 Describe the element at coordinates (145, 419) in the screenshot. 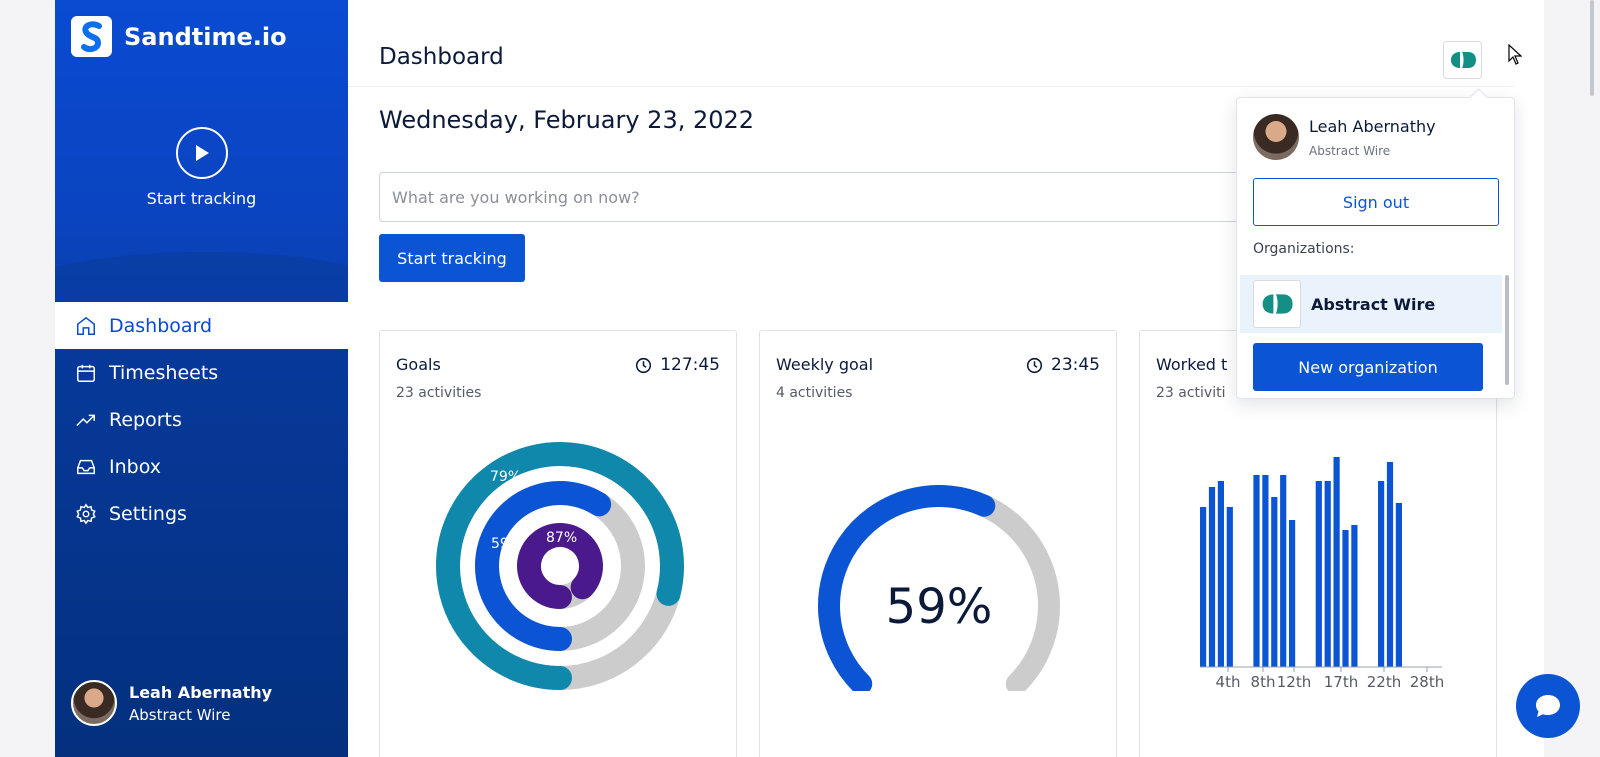

I see `sidebar-item-label: Reports` at that location.